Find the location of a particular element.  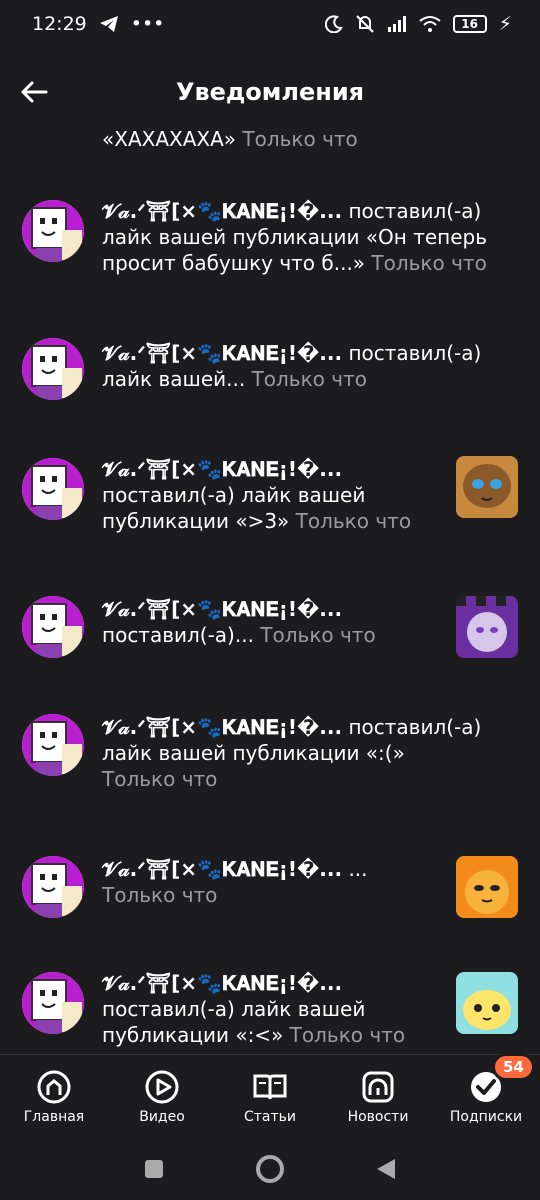

wifi-icon is located at coordinates (430, 24).